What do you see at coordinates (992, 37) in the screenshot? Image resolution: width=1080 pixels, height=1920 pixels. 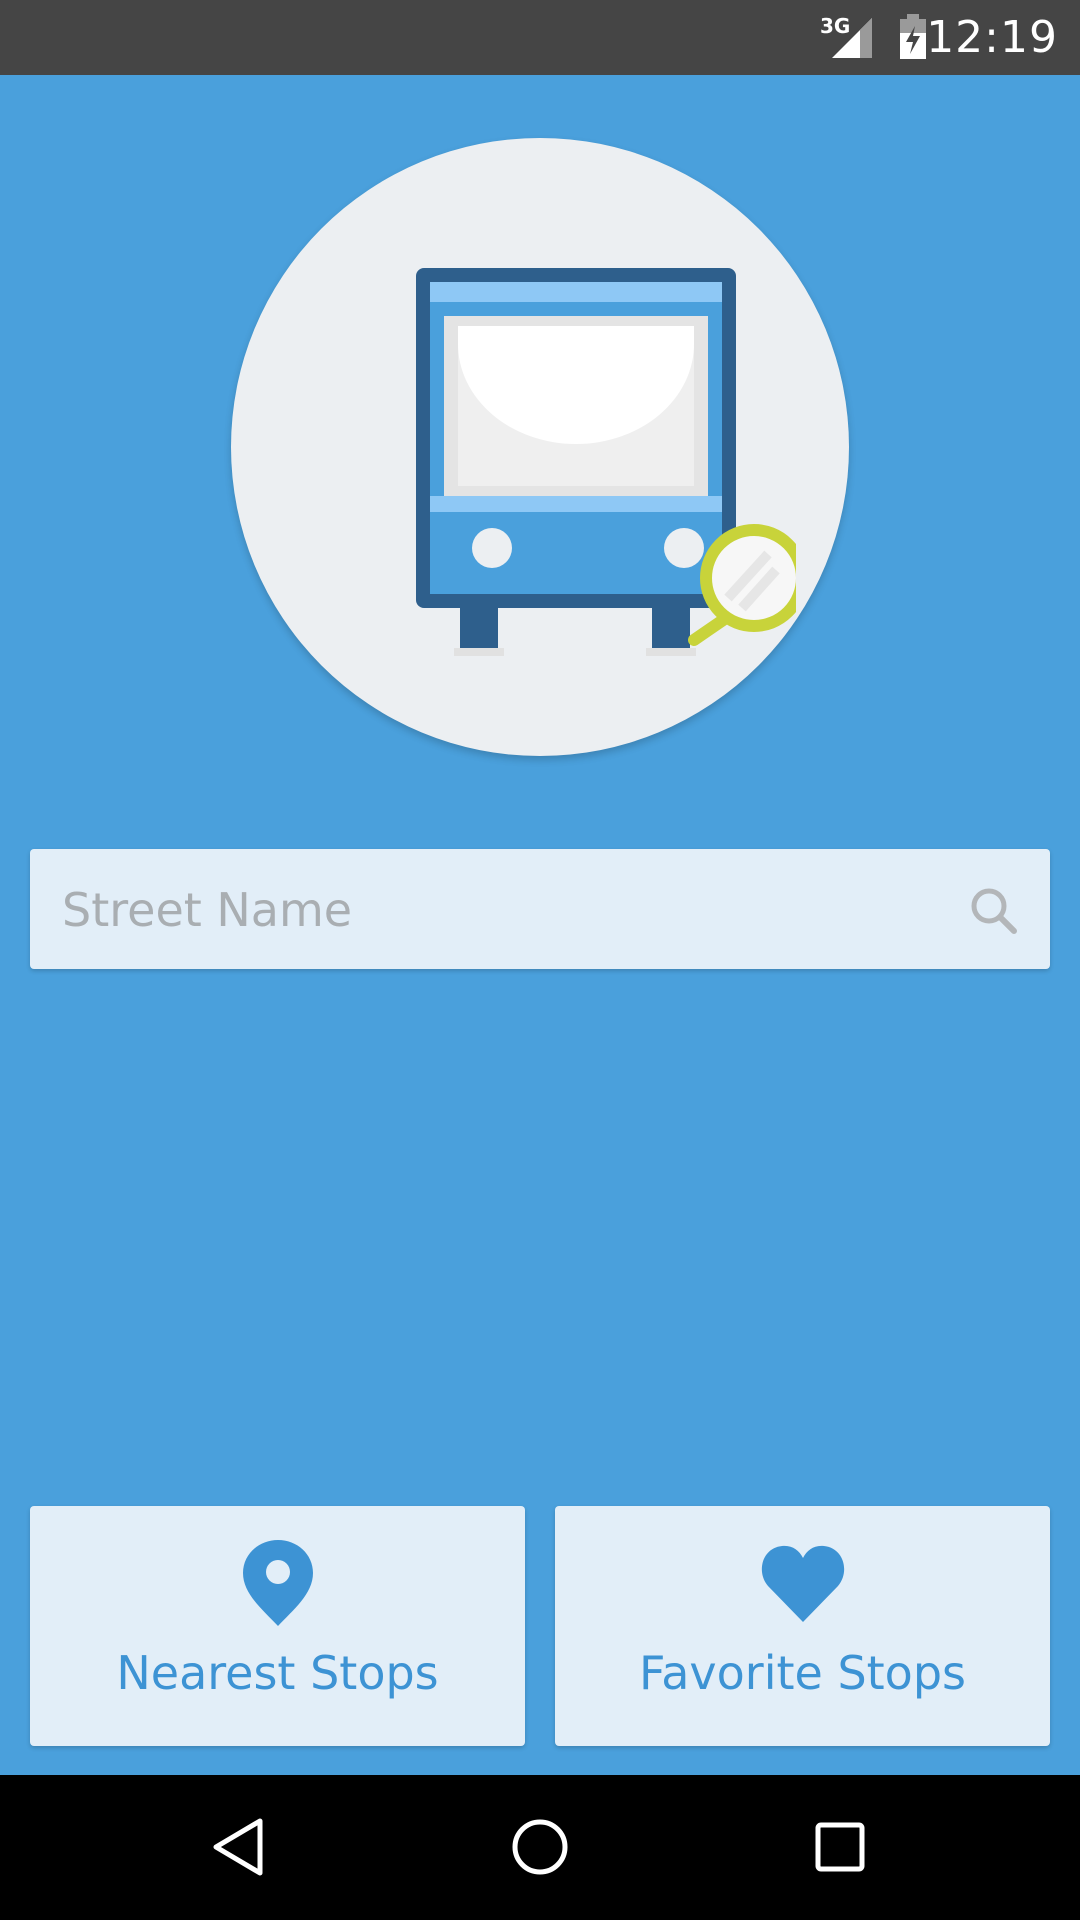 I see `clock: 12:19` at bounding box center [992, 37].